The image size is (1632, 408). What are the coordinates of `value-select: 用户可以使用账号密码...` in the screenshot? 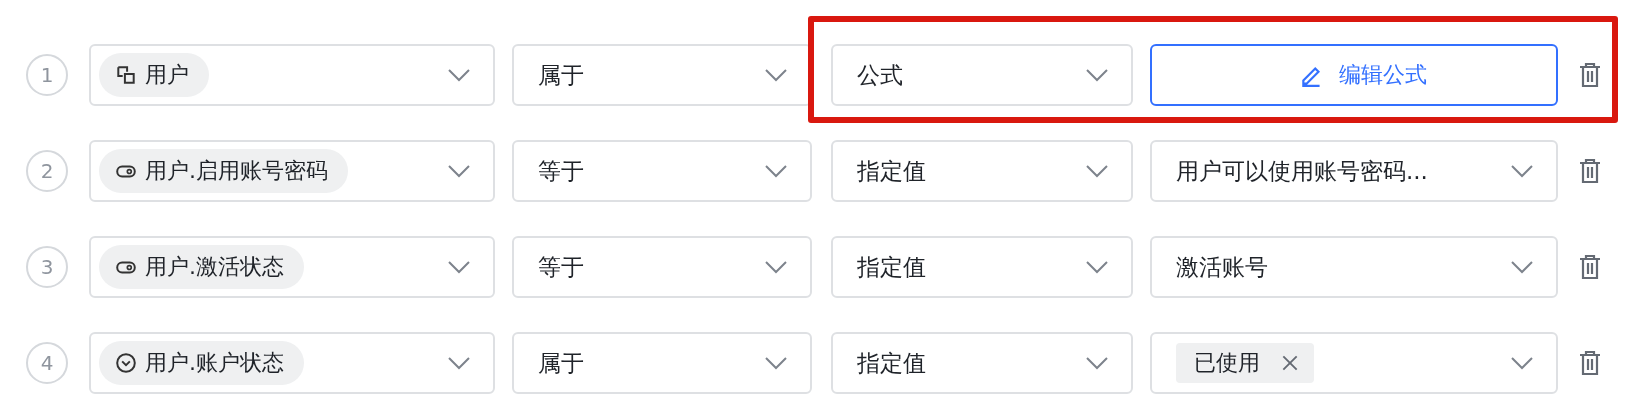 It's located at (1354, 171).